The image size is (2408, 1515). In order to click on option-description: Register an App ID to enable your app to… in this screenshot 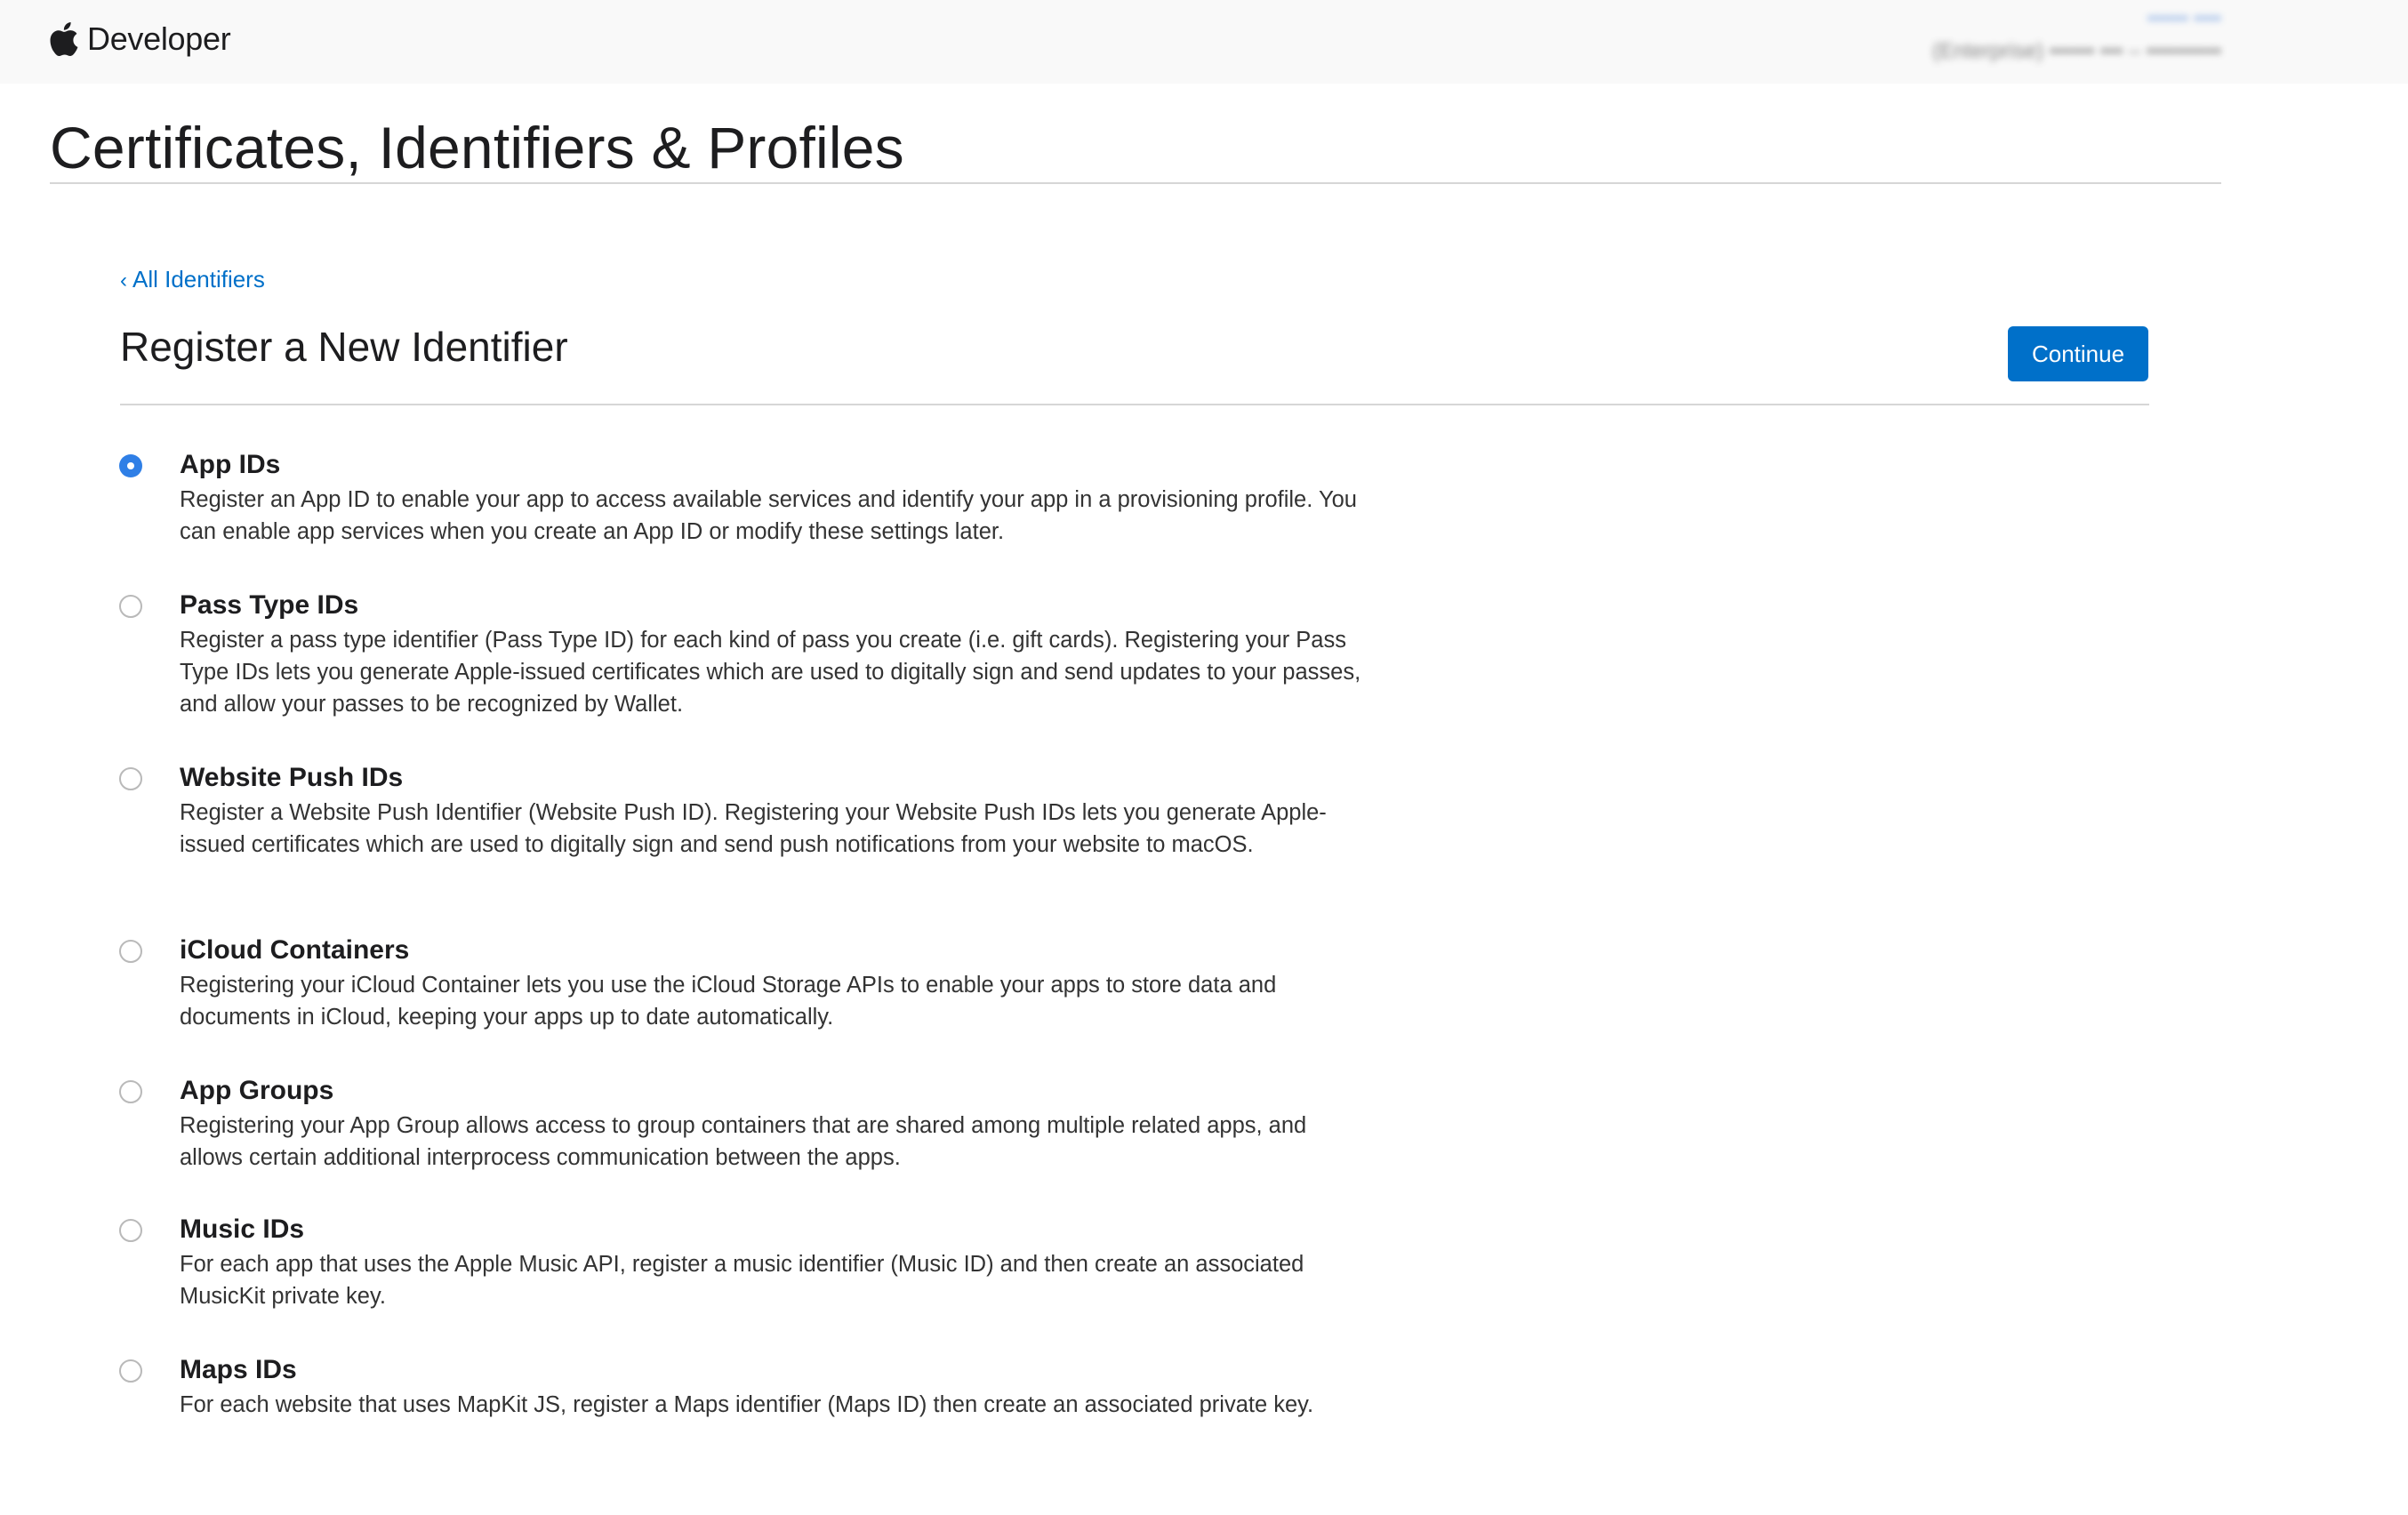, I will do `click(769, 516)`.